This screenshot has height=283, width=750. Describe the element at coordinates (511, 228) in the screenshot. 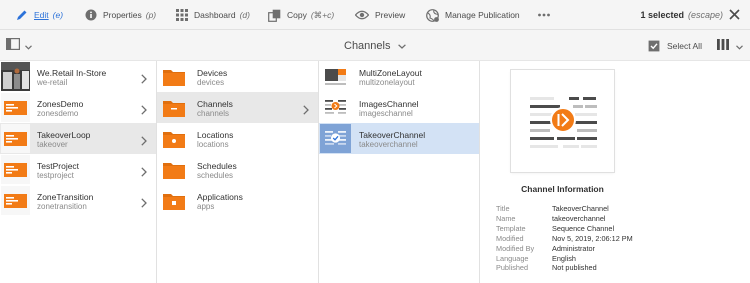

I see `metadata-key: Template` at that location.